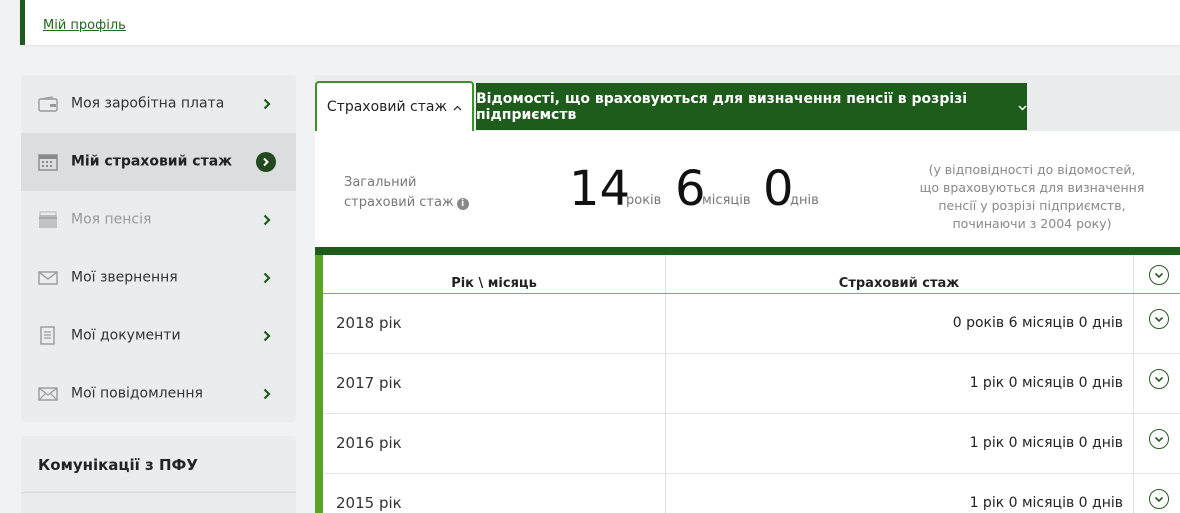 The image size is (1180, 513). Describe the element at coordinates (48, 278) in the screenshot. I see `envelope-icon` at that location.